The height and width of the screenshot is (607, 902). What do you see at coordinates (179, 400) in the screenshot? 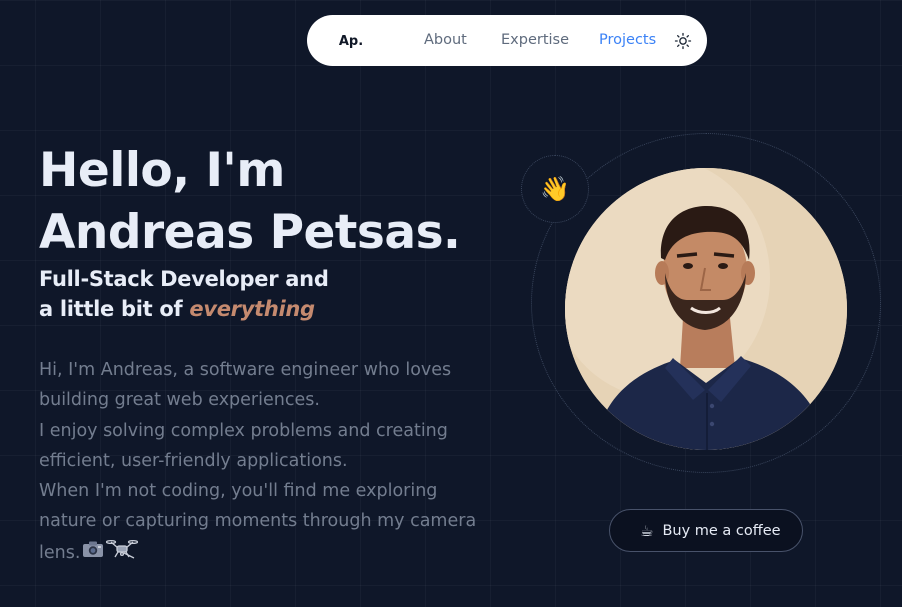
I see `bio-line: building great web experiences.` at bounding box center [179, 400].